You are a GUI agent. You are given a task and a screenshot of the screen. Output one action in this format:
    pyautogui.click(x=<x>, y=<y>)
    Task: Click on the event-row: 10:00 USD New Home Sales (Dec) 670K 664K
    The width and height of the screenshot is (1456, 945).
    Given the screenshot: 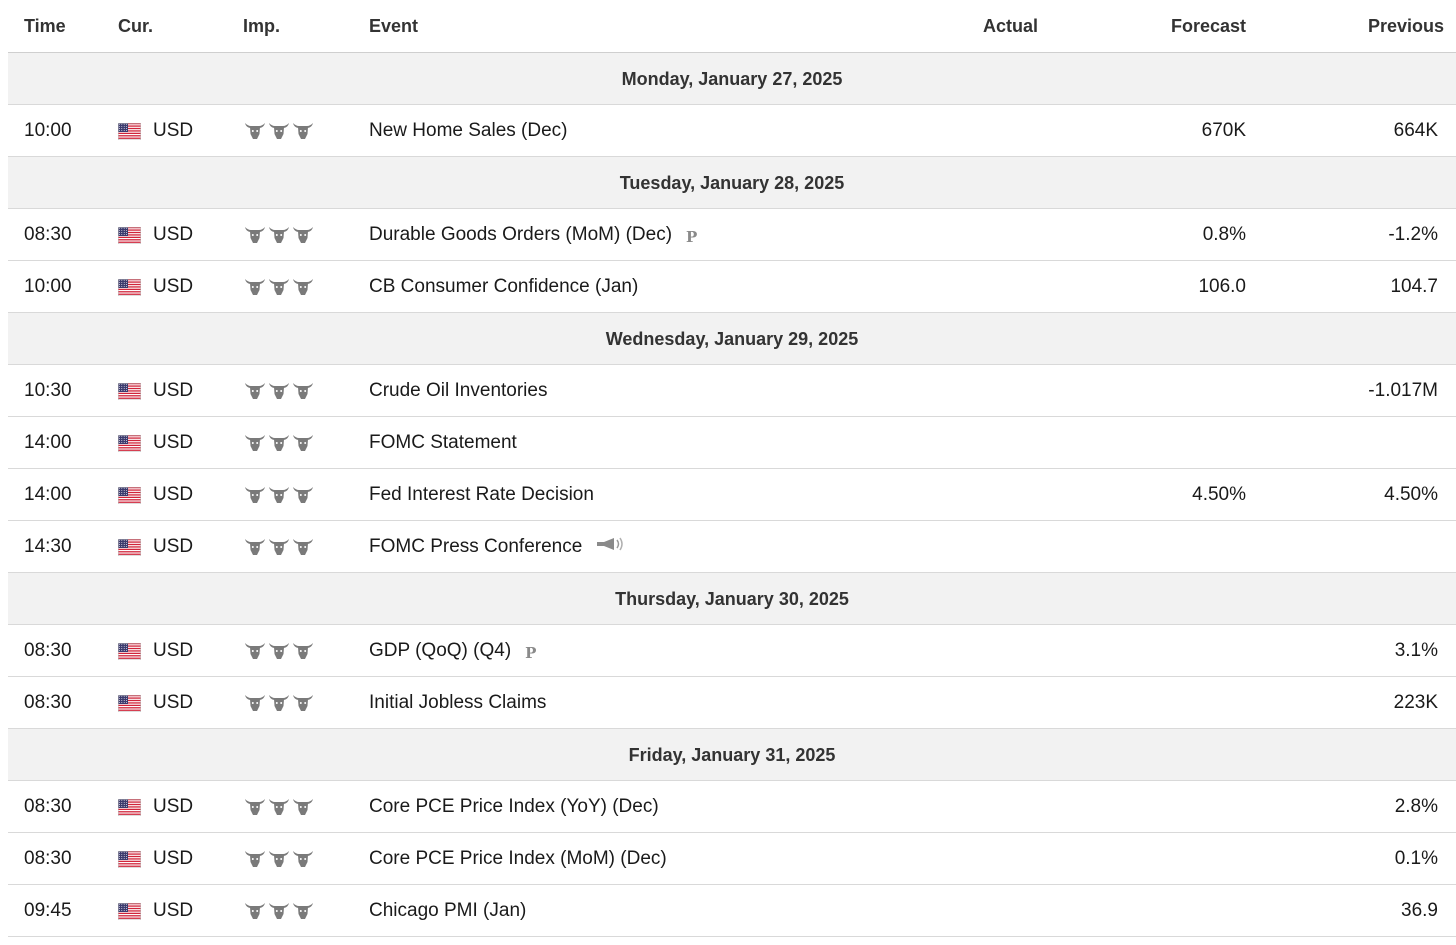 What is the action you would take?
    pyautogui.click(x=732, y=131)
    